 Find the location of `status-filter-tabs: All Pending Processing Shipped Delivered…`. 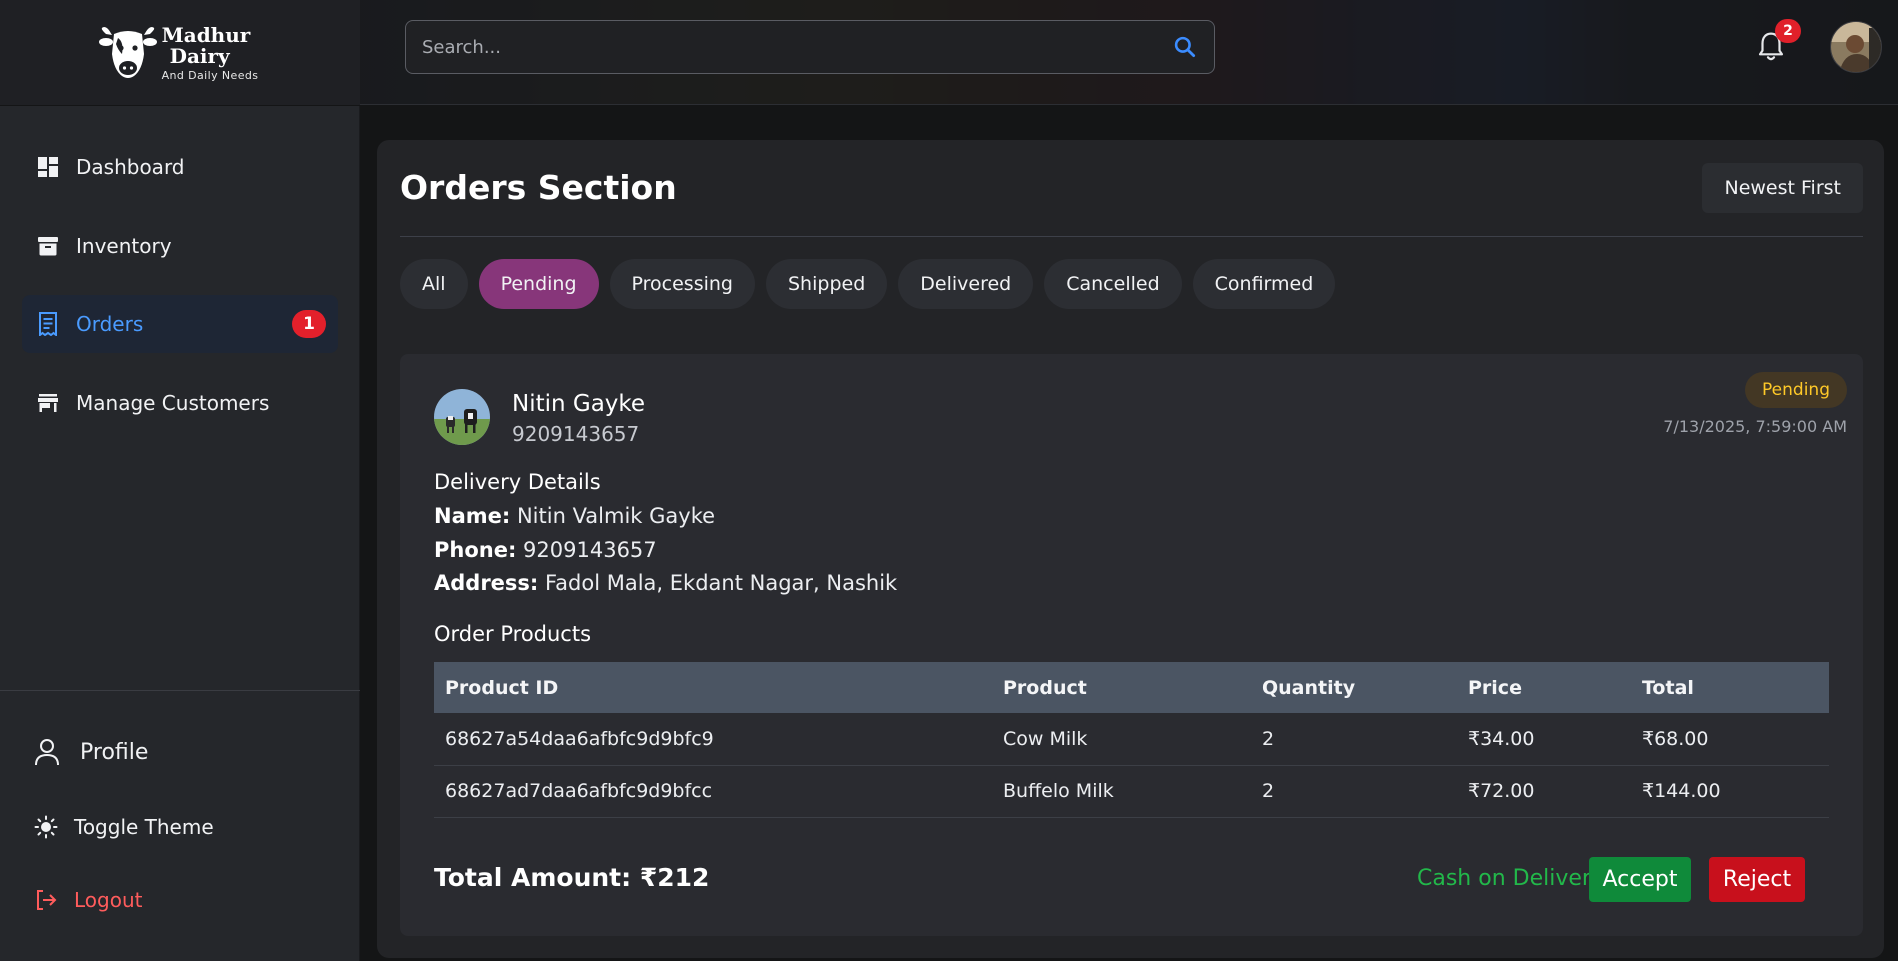

status-filter-tabs: All Pending Processing Shipped Delivered… is located at coordinates (868, 284).